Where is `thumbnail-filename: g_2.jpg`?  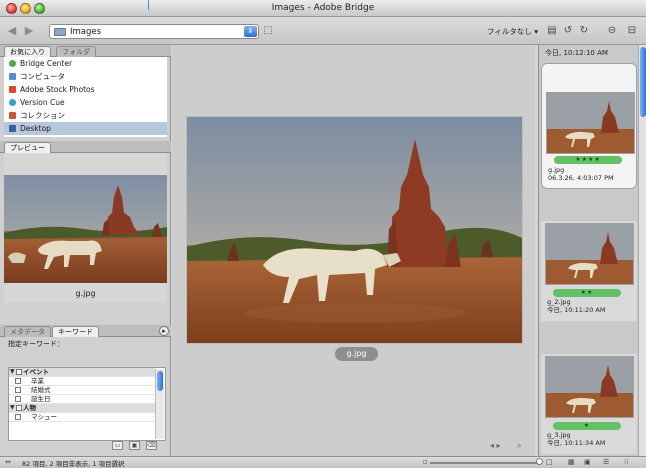
thumbnail-filename: g_2.jpg is located at coordinates (559, 302).